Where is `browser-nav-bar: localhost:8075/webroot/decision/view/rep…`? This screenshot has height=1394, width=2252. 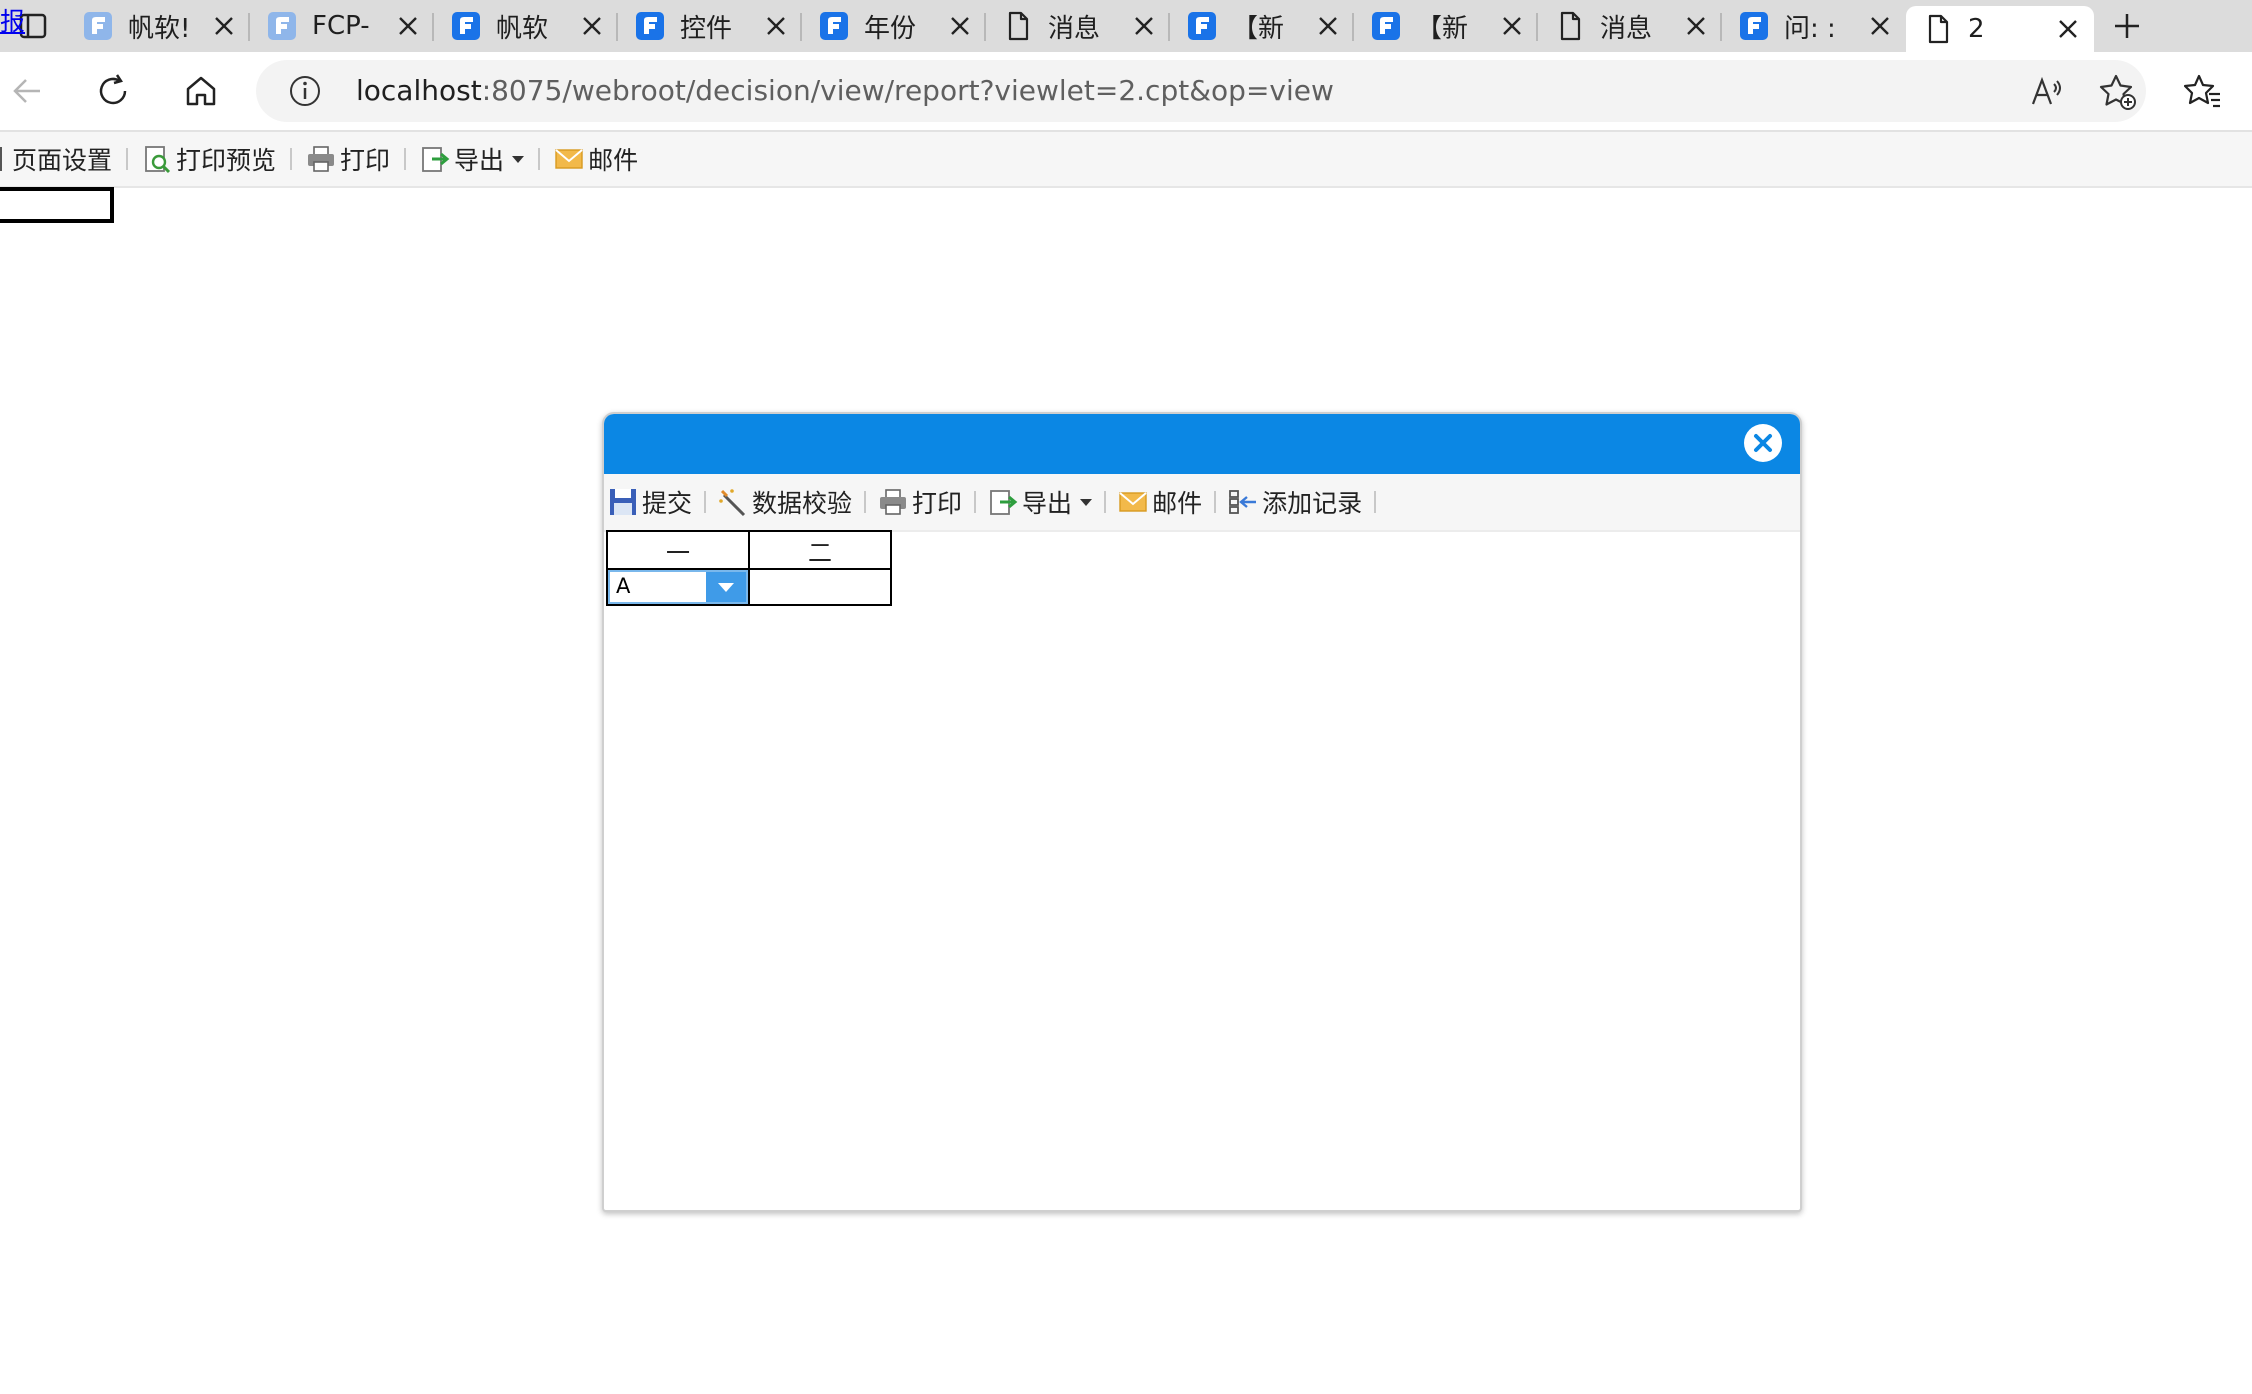 browser-nav-bar: localhost:8075/webroot/decision/view/rep… is located at coordinates (1126, 92).